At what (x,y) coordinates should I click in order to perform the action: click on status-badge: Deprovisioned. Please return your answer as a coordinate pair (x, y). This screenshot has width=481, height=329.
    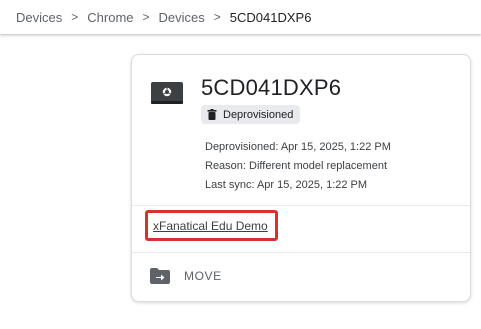
    Looking at the image, I should click on (251, 114).